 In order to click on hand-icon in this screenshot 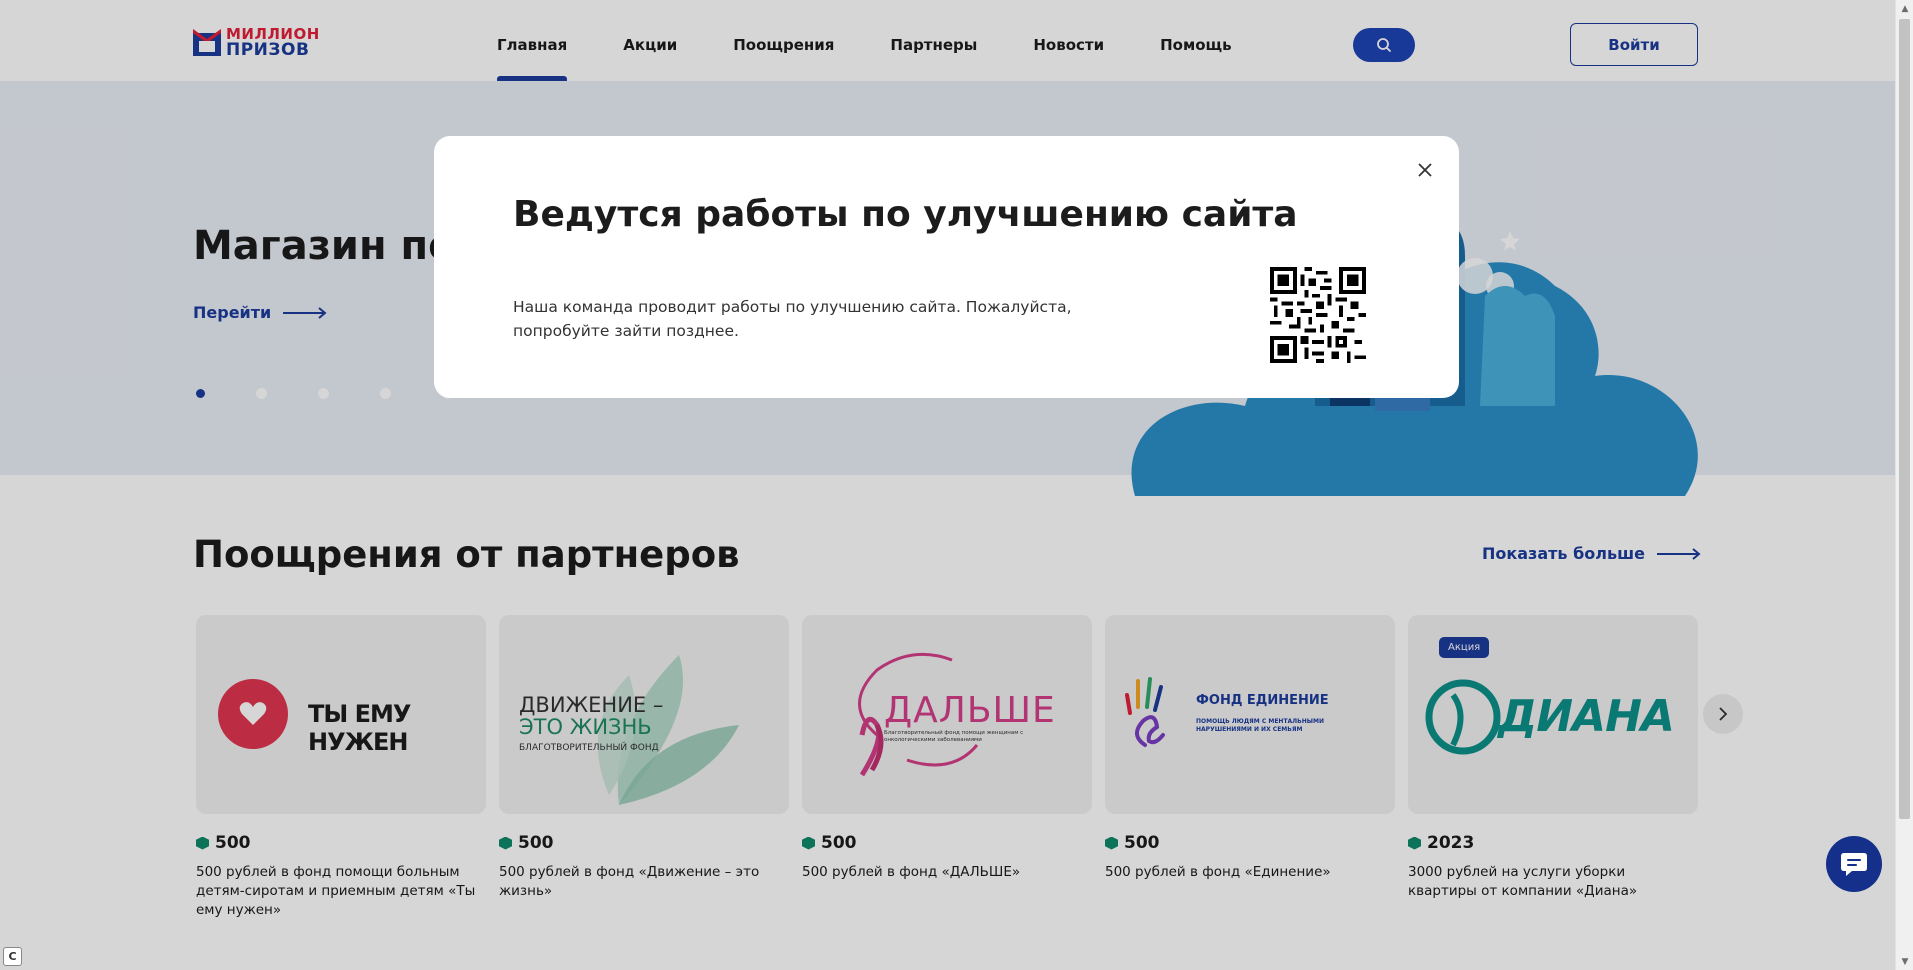, I will do `click(1145, 712)`.